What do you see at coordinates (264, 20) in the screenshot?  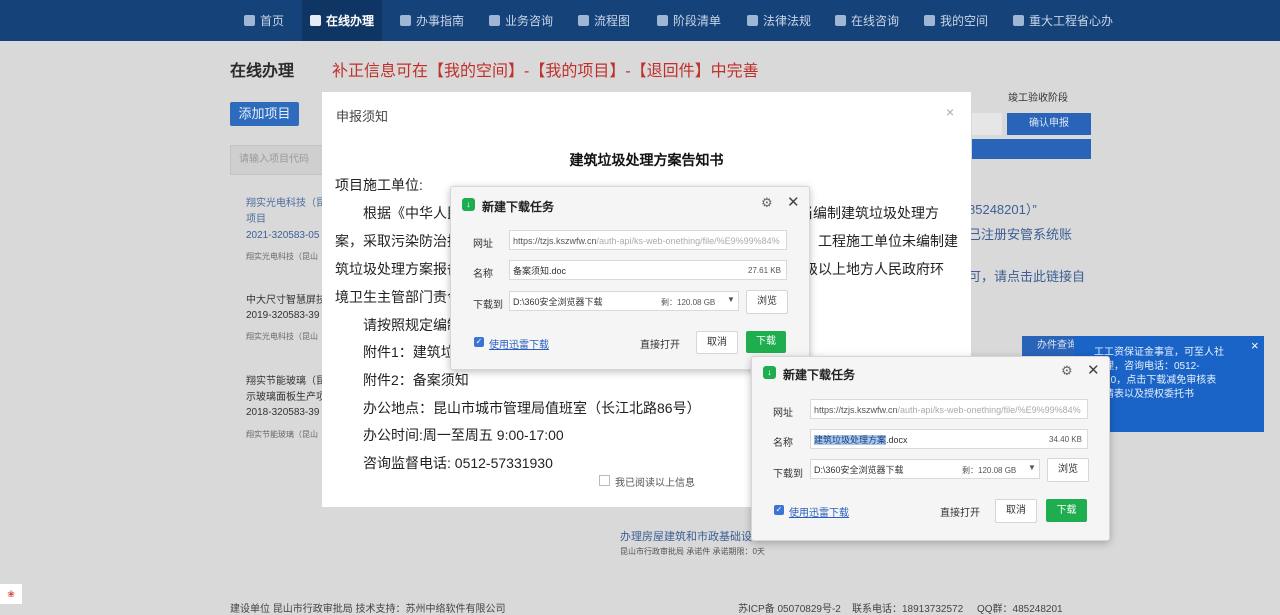 I see `nav-home: 首页` at bounding box center [264, 20].